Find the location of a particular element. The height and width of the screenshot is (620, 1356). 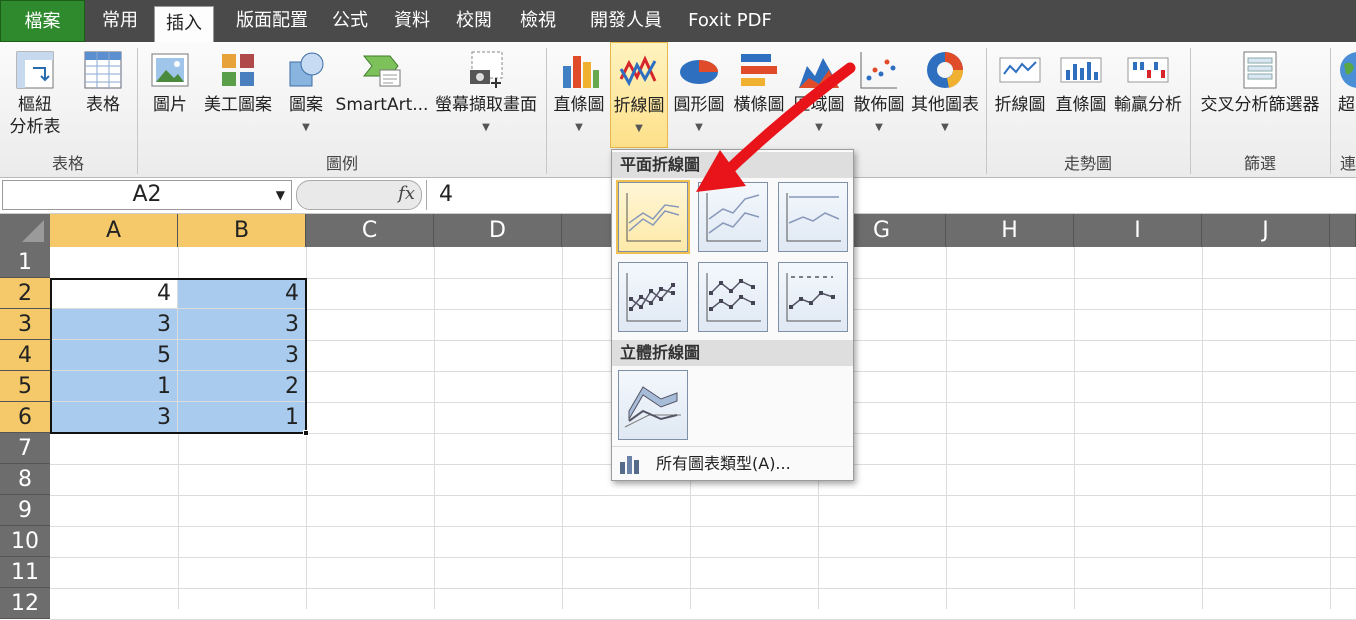

select-all-triangle-icon is located at coordinates (33, 231).